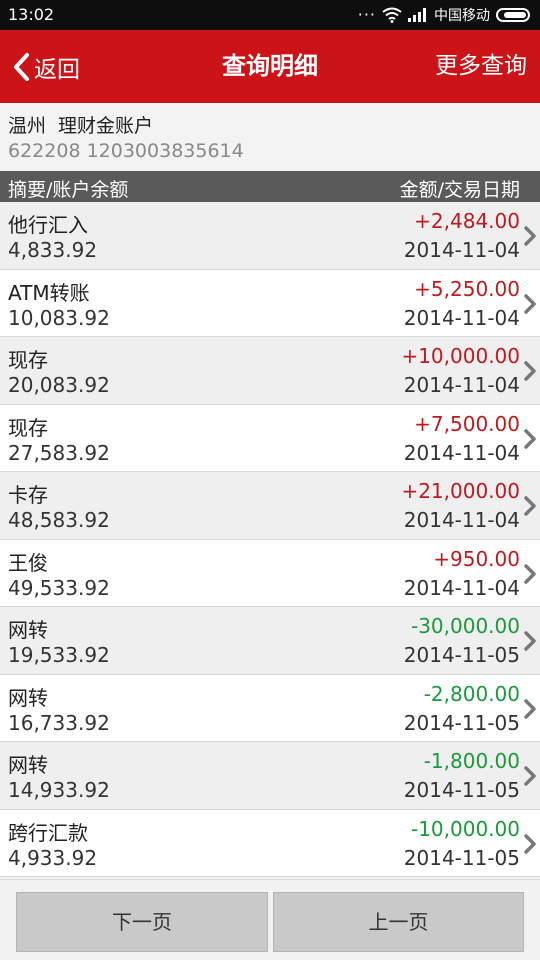 This screenshot has height=960, width=540. What do you see at coordinates (59, 317) in the screenshot?
I see `transaction-balance: 10,083.92` at bounding box center [59, 317].